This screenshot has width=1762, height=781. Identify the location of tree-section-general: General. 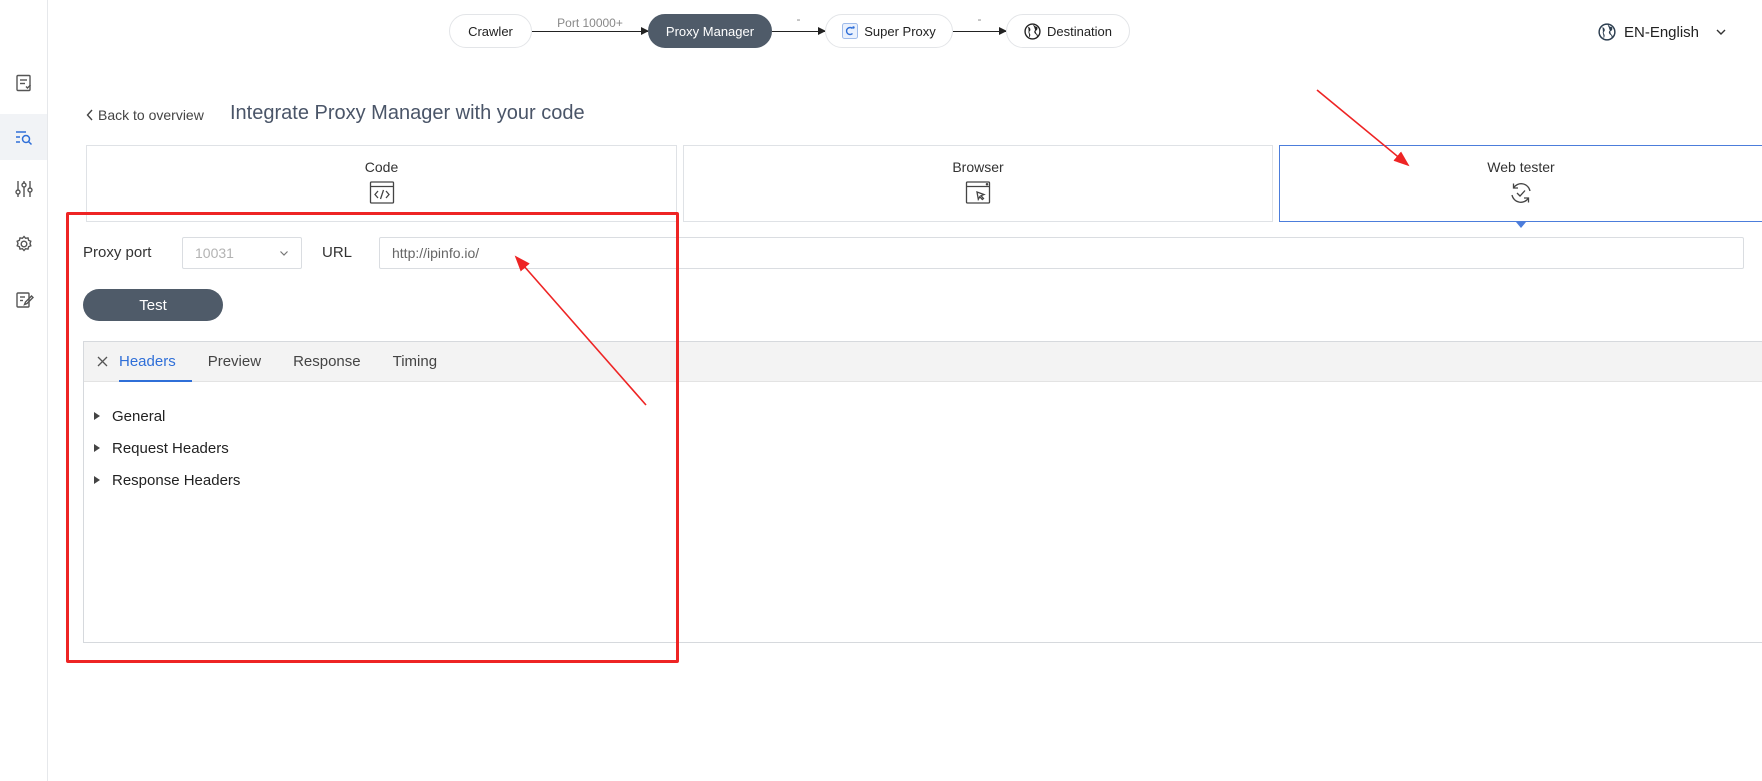
(923, 416).